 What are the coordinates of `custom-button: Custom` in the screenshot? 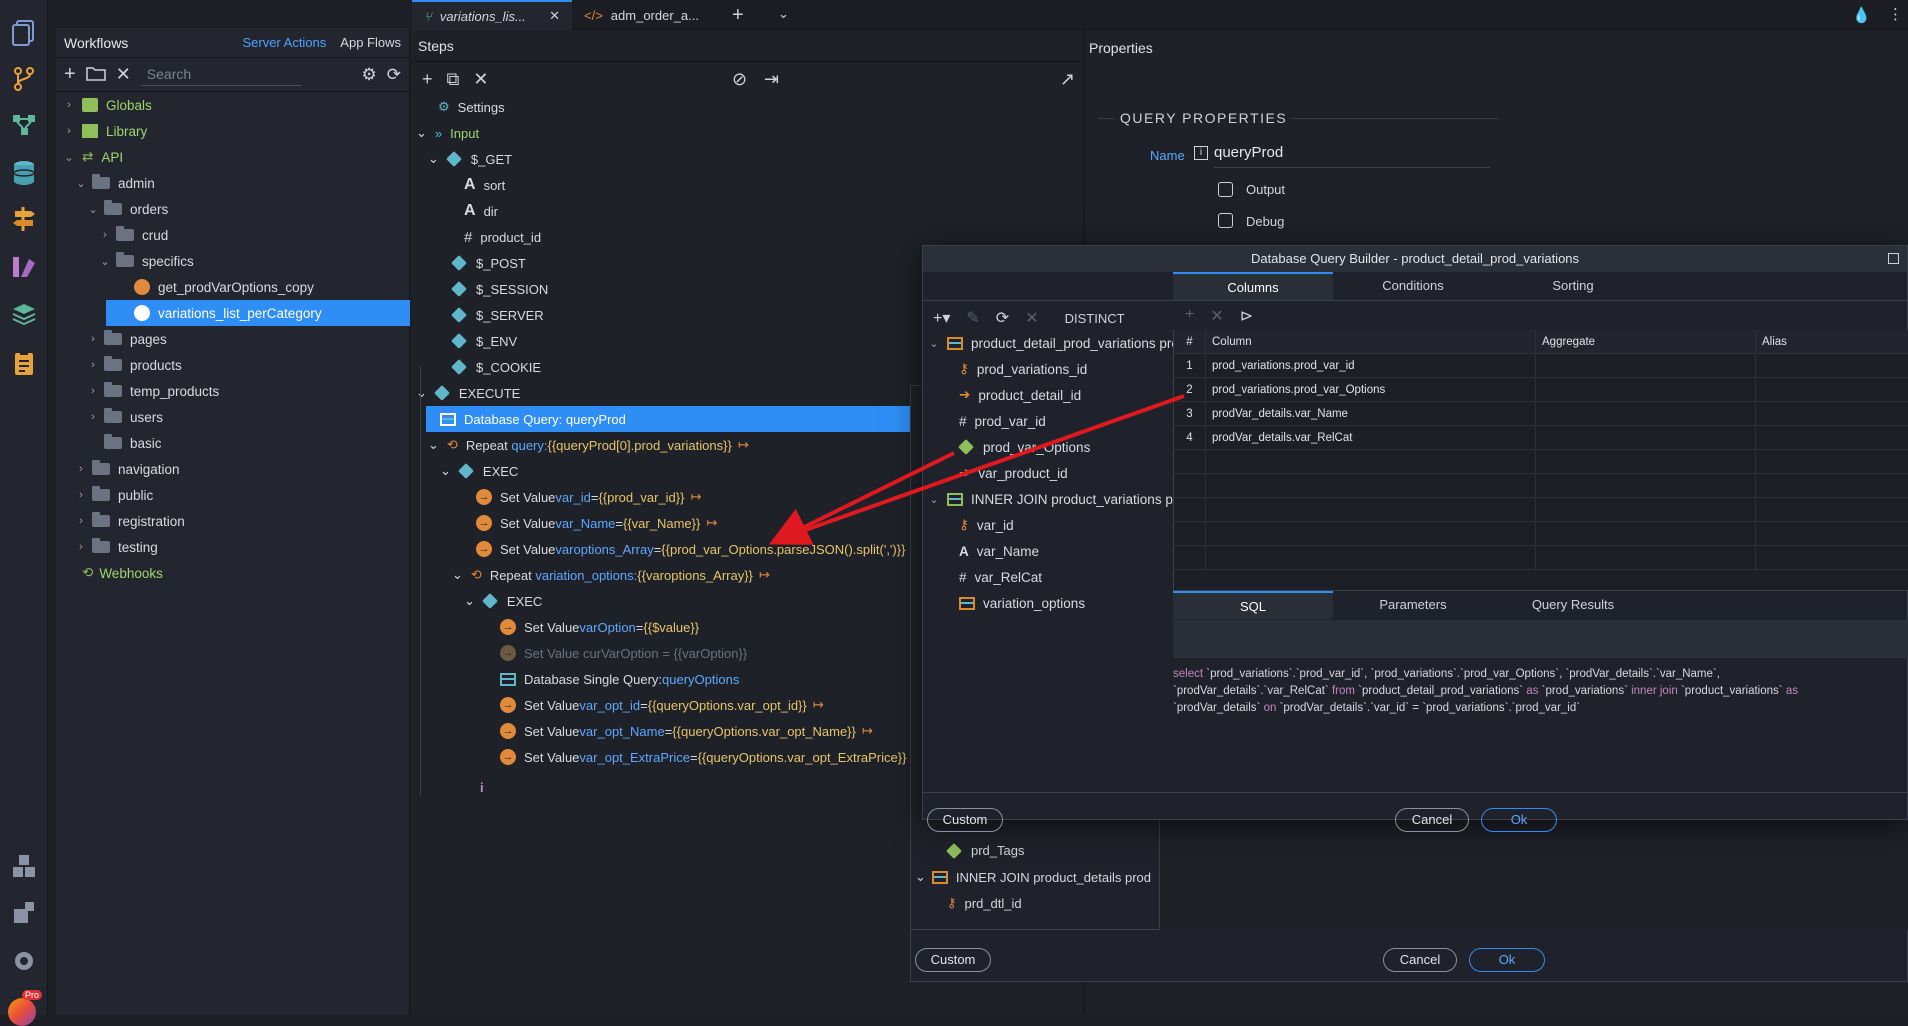 It's located at (965, 820).